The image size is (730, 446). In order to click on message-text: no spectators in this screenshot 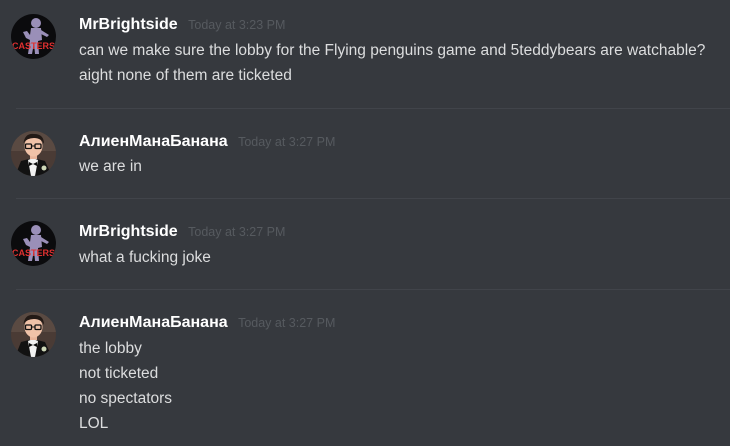, I will do `click(126, 398)`.